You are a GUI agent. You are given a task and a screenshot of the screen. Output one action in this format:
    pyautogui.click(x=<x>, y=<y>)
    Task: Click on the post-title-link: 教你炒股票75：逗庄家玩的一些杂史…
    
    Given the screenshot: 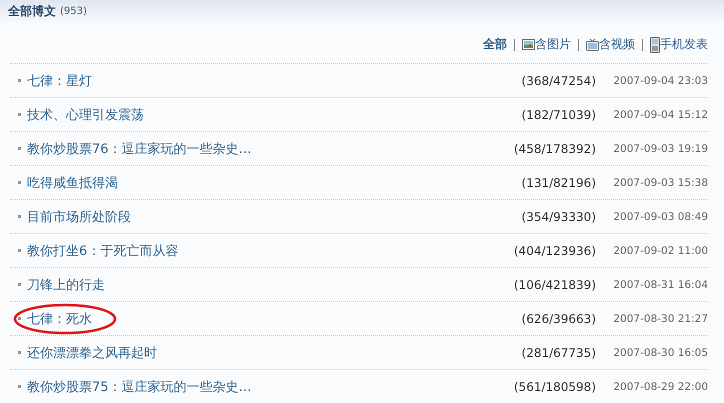 What is the action you would take?
    pyautogui.click(x=270, y=387)
    